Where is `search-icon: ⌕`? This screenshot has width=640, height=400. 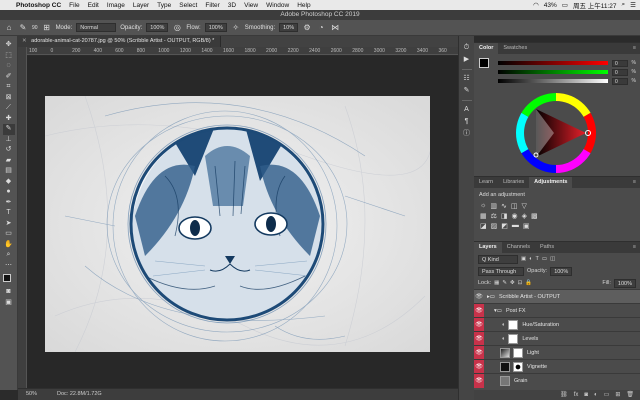 search-icon: ⌕ is located at coordinates (624, 5).